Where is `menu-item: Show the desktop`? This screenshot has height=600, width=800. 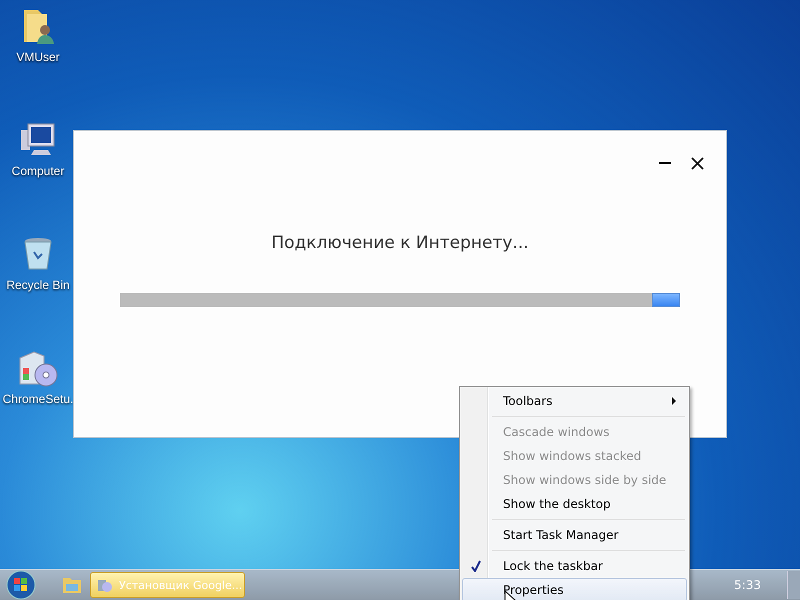 menu-item: Show the desktop is located at coordinates (574, 504).